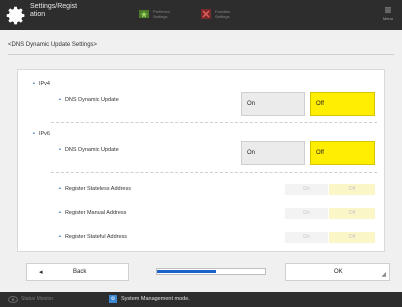  What do you see at coordinates (387, 18) in the screenshot?
I see `menu-label: Menu` at bounding box center [387, 18].